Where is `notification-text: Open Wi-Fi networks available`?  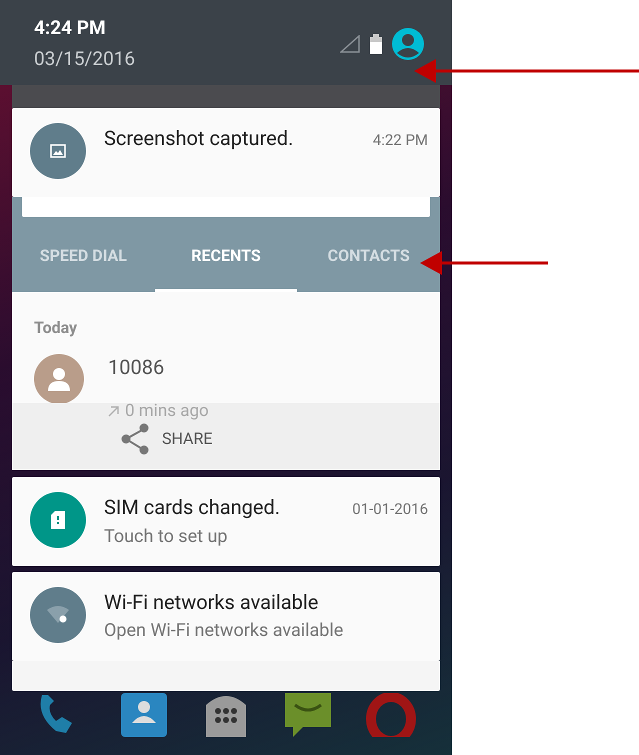
notification-text: Open Wi-Fi networks available is located at coordinates (224, 631).